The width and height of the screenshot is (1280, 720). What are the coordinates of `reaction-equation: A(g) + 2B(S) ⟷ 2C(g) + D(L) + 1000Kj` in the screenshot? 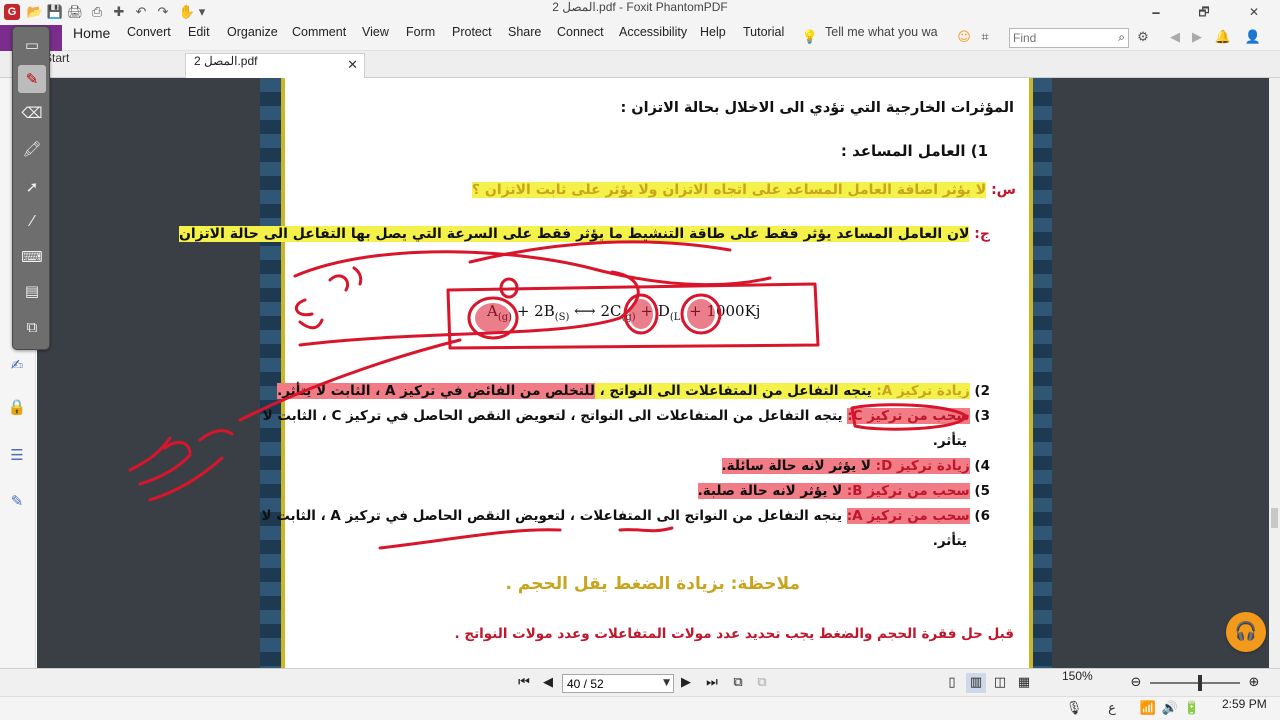 It's located at (623, 312).